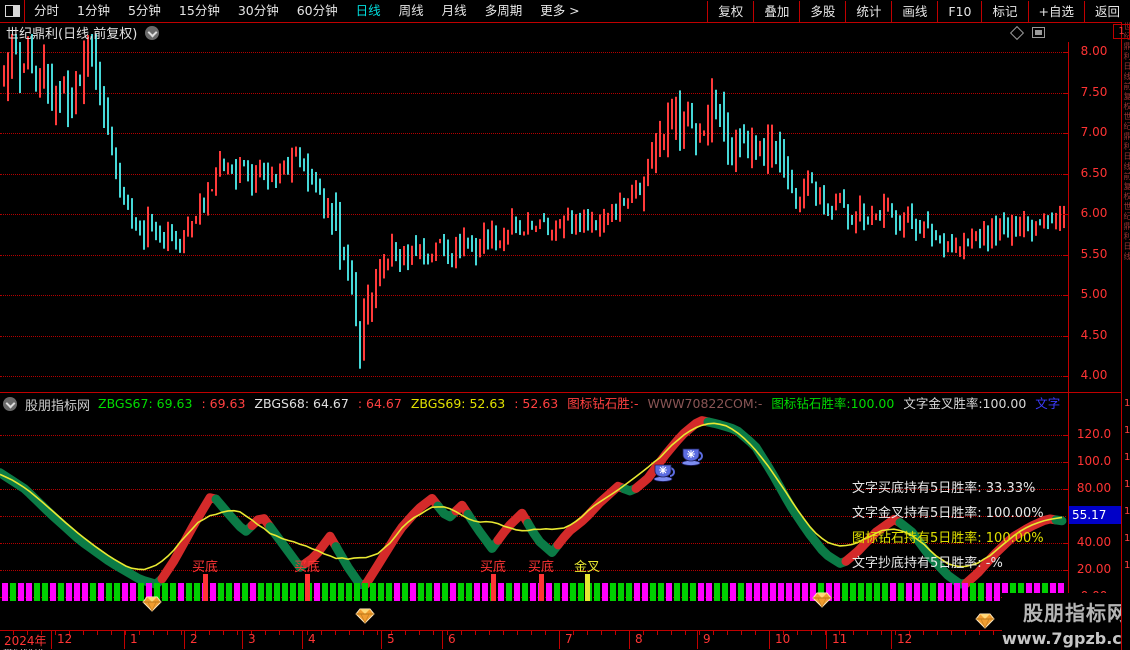 The width and height of the screenshot is (1130, 650). Describe the element at coordinates (959, 11) in the screenshot. I see `toolbar-button-F10: F10` at that location.